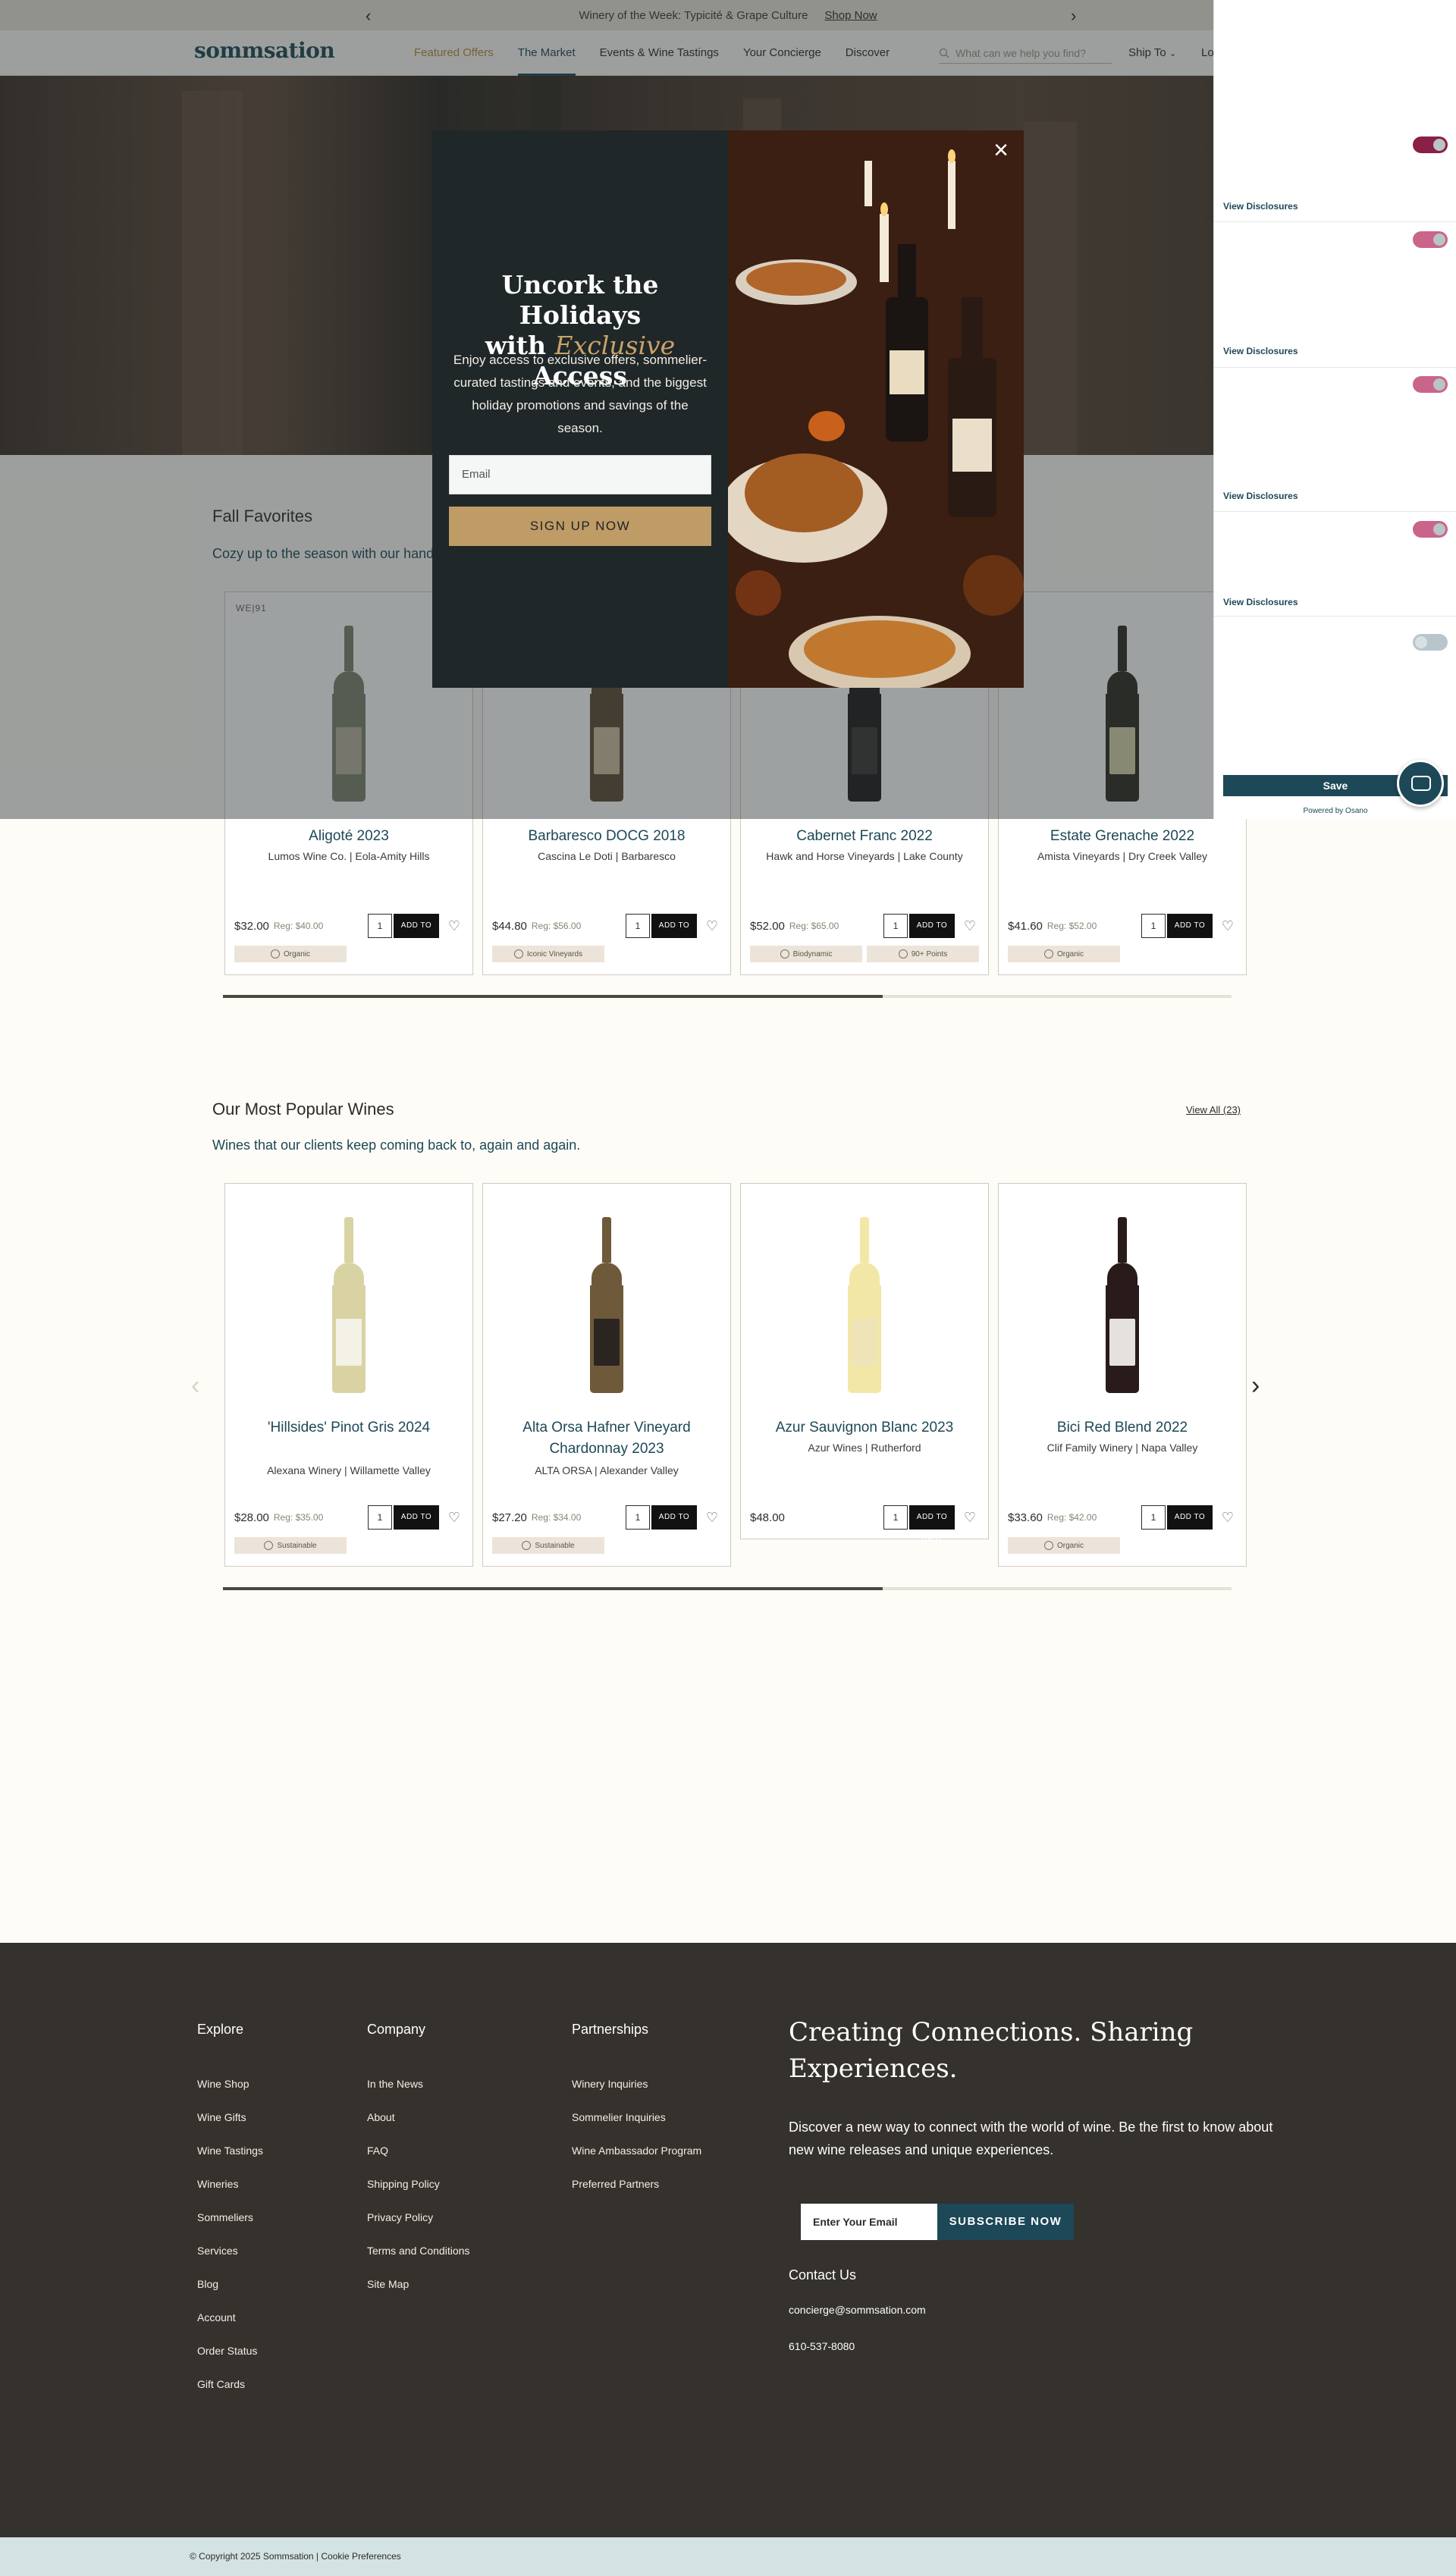 This screenshot has height=2576, width=1456. What do you see at coordinates (1025, 926) in the screenshot?
I see `sale-price: $41.60` at bounding box center [1025, 926].